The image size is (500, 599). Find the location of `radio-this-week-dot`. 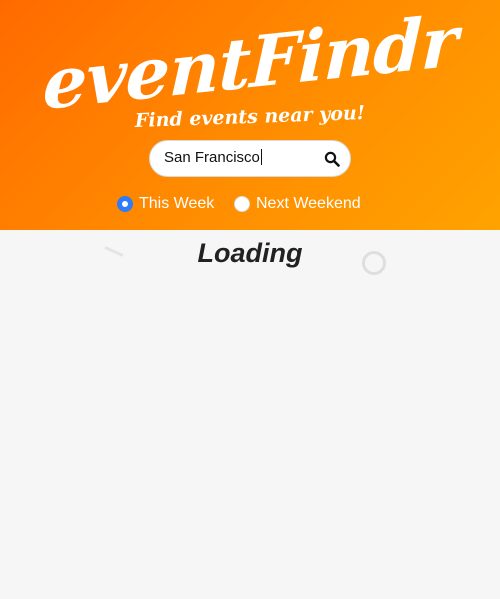

radio-this-week-dot is located at coordinates (125, 204).